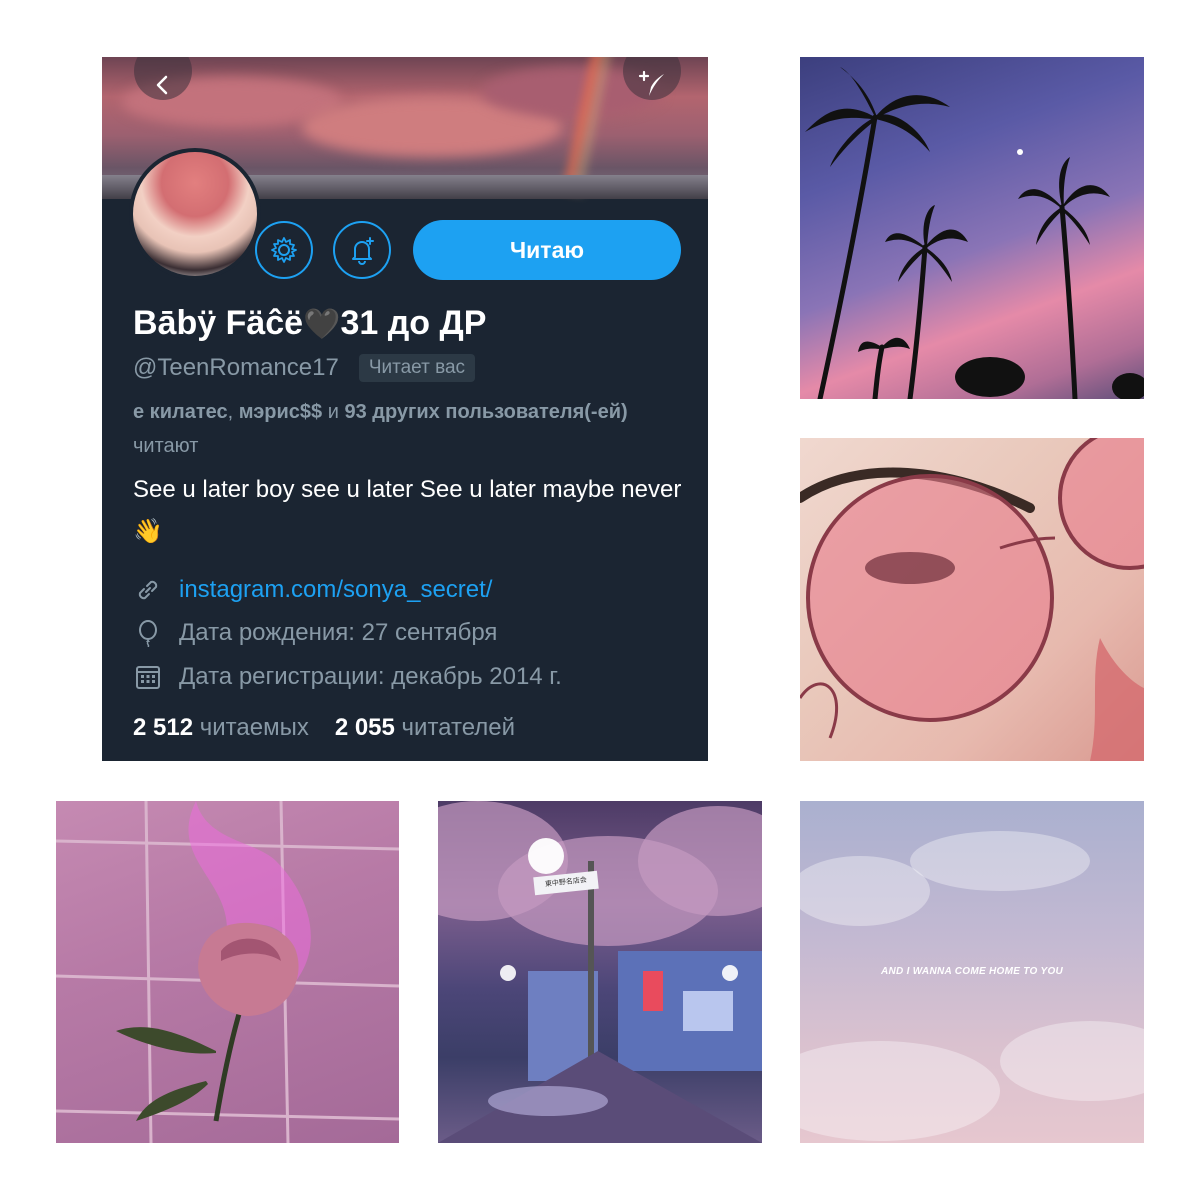 The width and height of the screenshot is (1200, 1200). I want to click on avatar-ring, so click(195, 214).